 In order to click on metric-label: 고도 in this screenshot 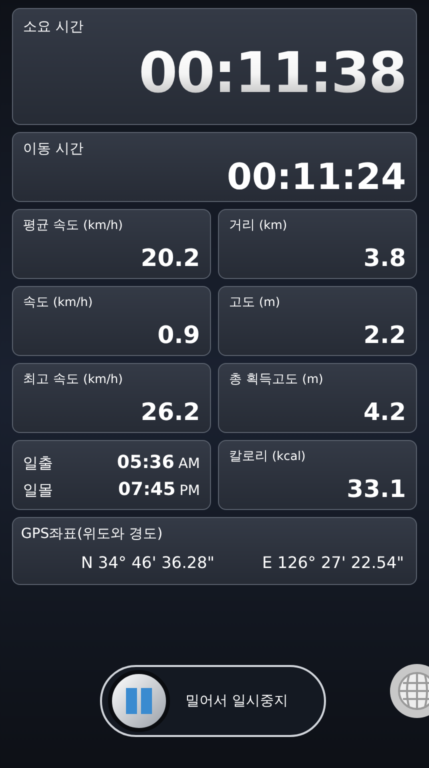, I will do `click(242, 303)`.